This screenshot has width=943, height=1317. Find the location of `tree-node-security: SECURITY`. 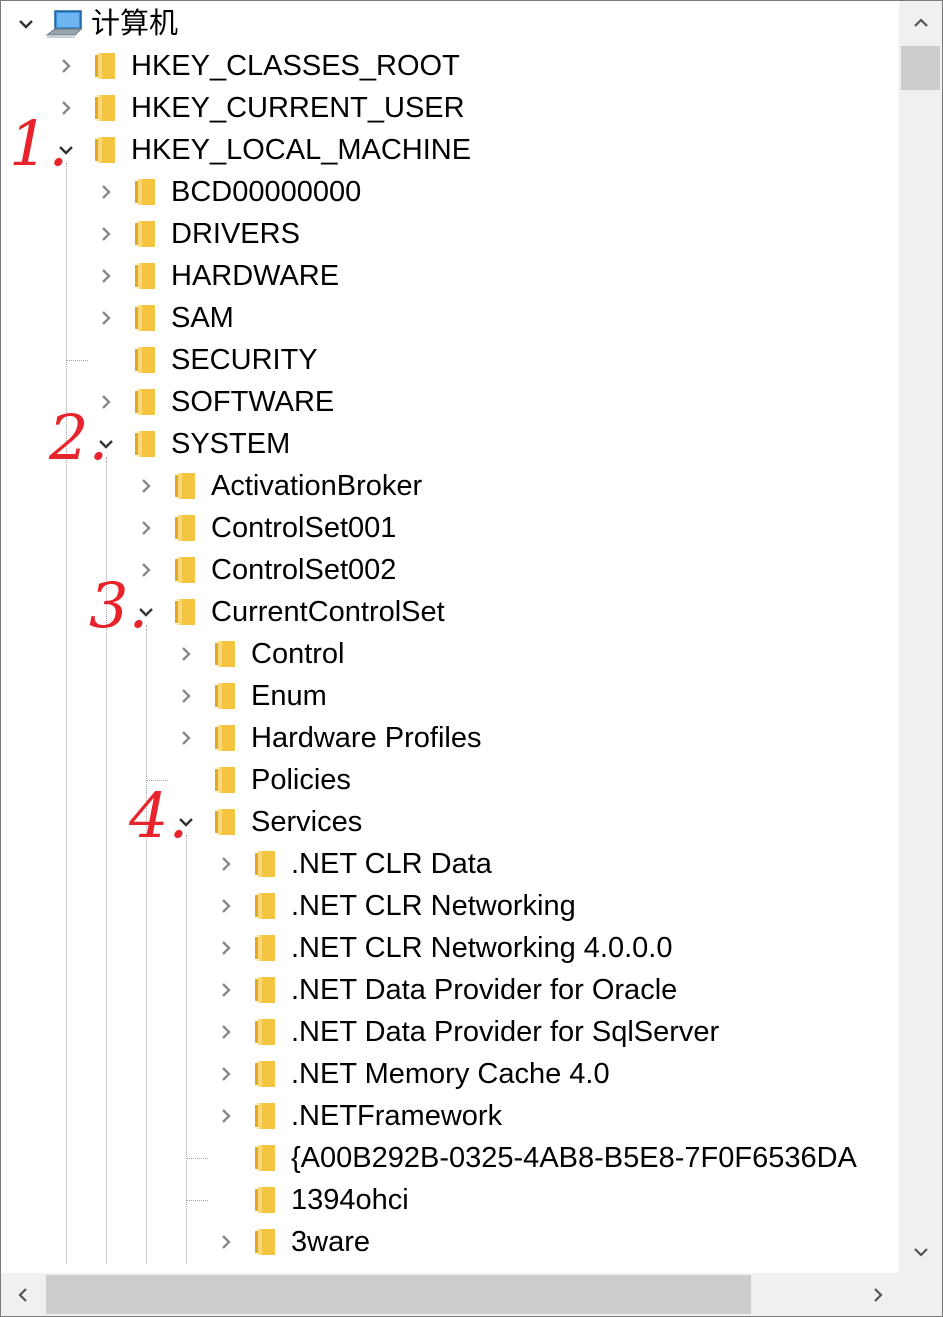

tree-node-security: SECURITY is located at coordinates (450, 360).